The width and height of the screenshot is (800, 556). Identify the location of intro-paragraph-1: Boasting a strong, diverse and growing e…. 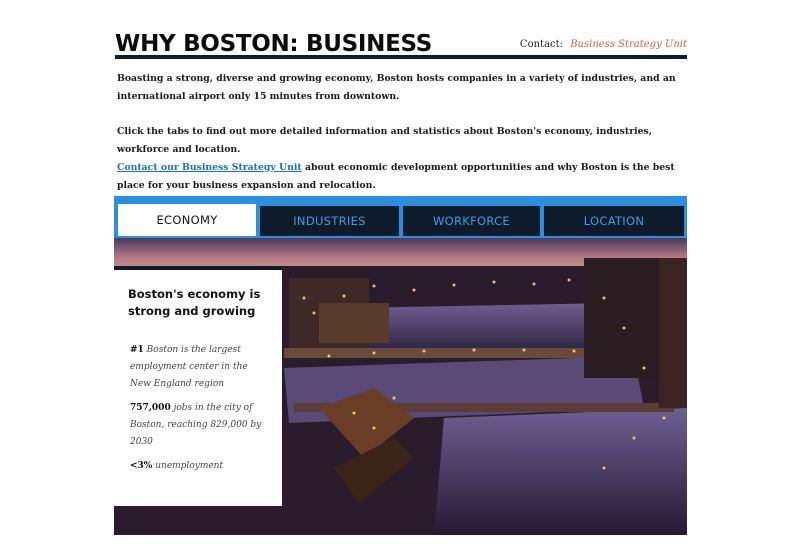
(396, 87).